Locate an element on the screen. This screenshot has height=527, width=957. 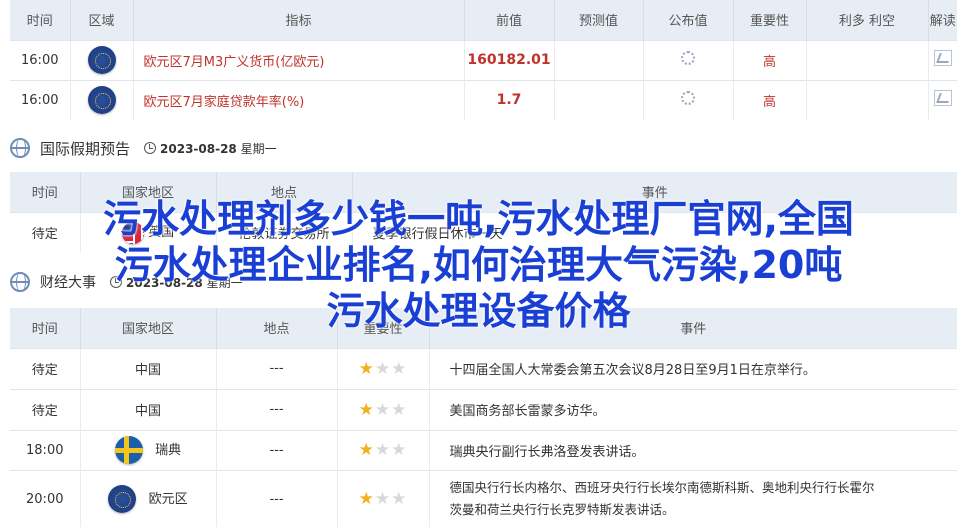
econ-weekday: 星期一 is located at coordinates (224, 282).